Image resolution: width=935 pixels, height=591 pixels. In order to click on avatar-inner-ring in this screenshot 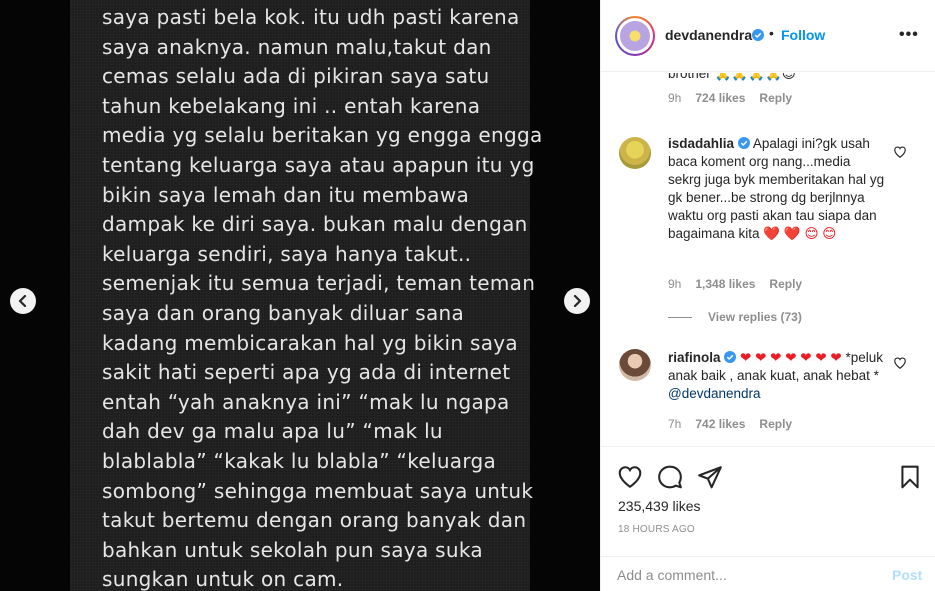, I will do `click(635, 36)`.